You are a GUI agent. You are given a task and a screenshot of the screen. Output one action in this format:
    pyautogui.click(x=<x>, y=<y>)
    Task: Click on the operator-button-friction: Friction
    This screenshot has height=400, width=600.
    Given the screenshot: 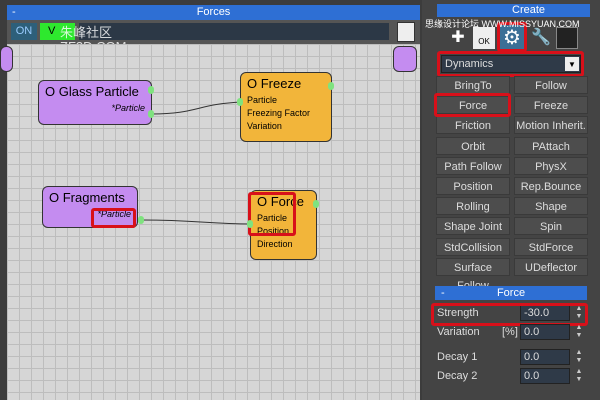 What is the action you would take?
    pyautogui.click(x=473, y=125)
    